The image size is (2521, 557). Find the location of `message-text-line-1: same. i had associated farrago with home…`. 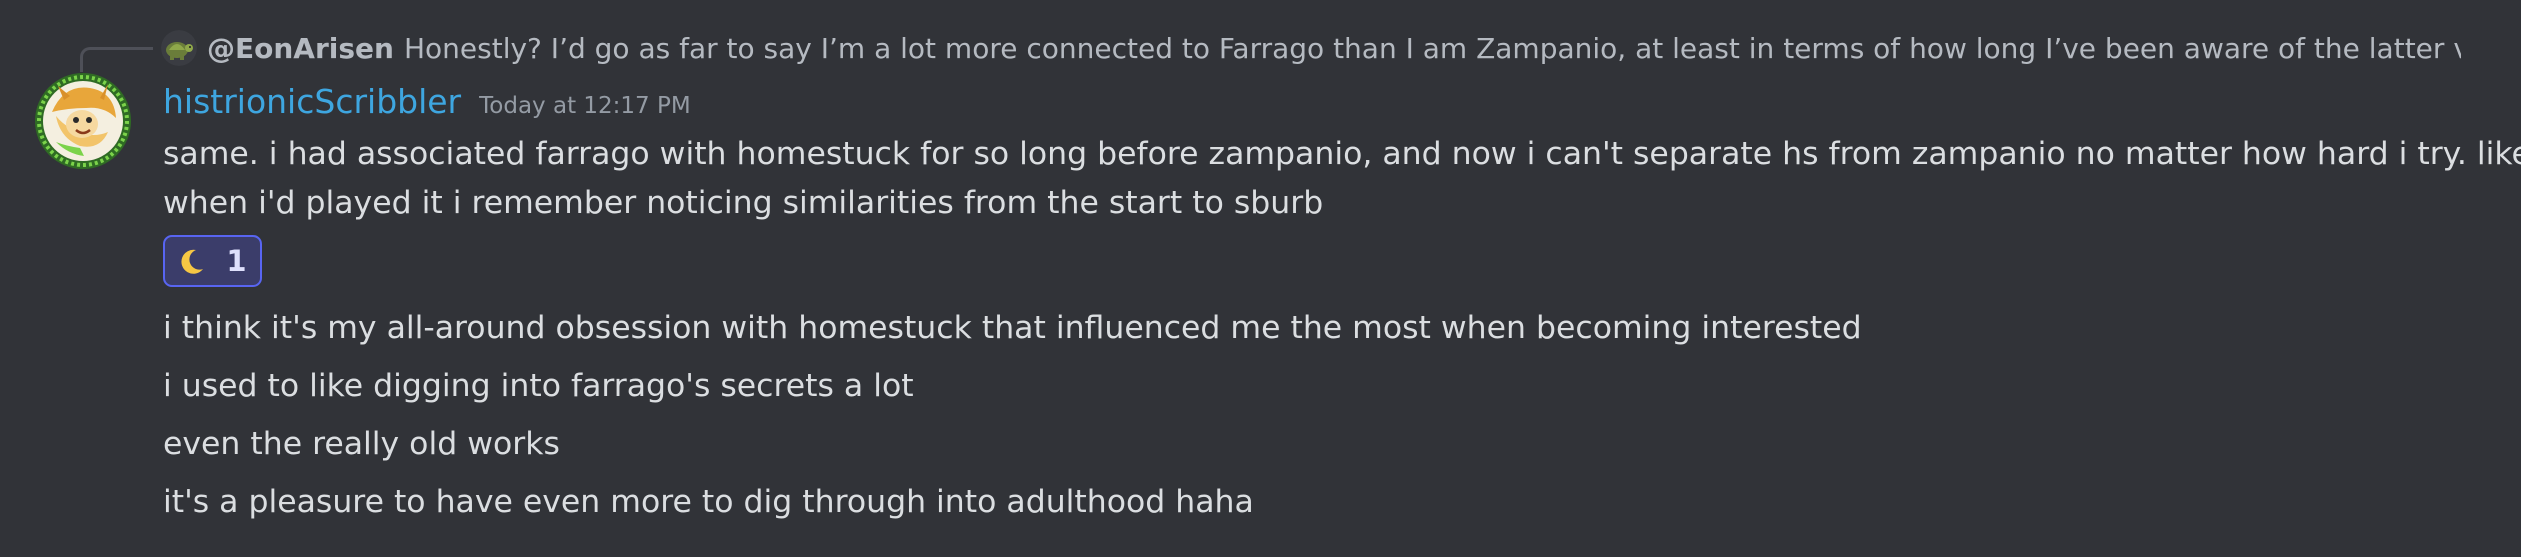

message-text-line-1: same. i had associated farrago with home… is located at coordinates (1342, 154).